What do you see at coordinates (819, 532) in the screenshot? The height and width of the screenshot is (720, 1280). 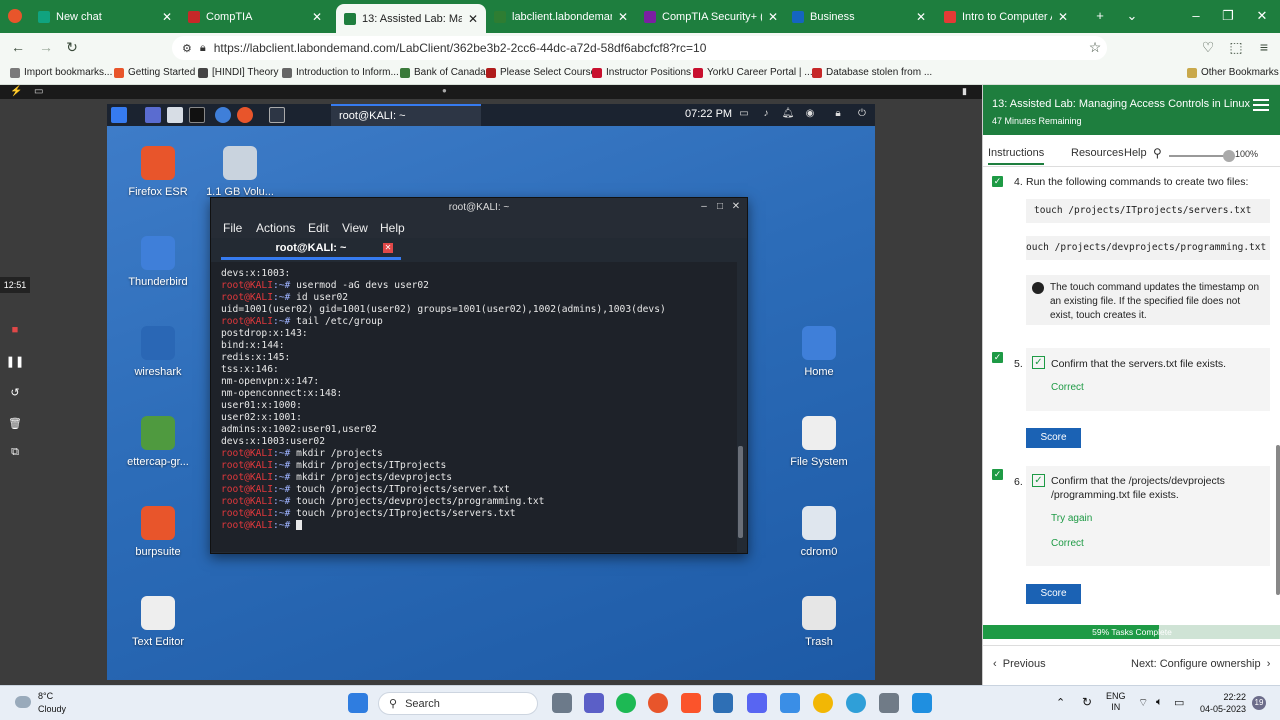 I see `desktop-icon: cdrom0` at bounding box center [819, 532].